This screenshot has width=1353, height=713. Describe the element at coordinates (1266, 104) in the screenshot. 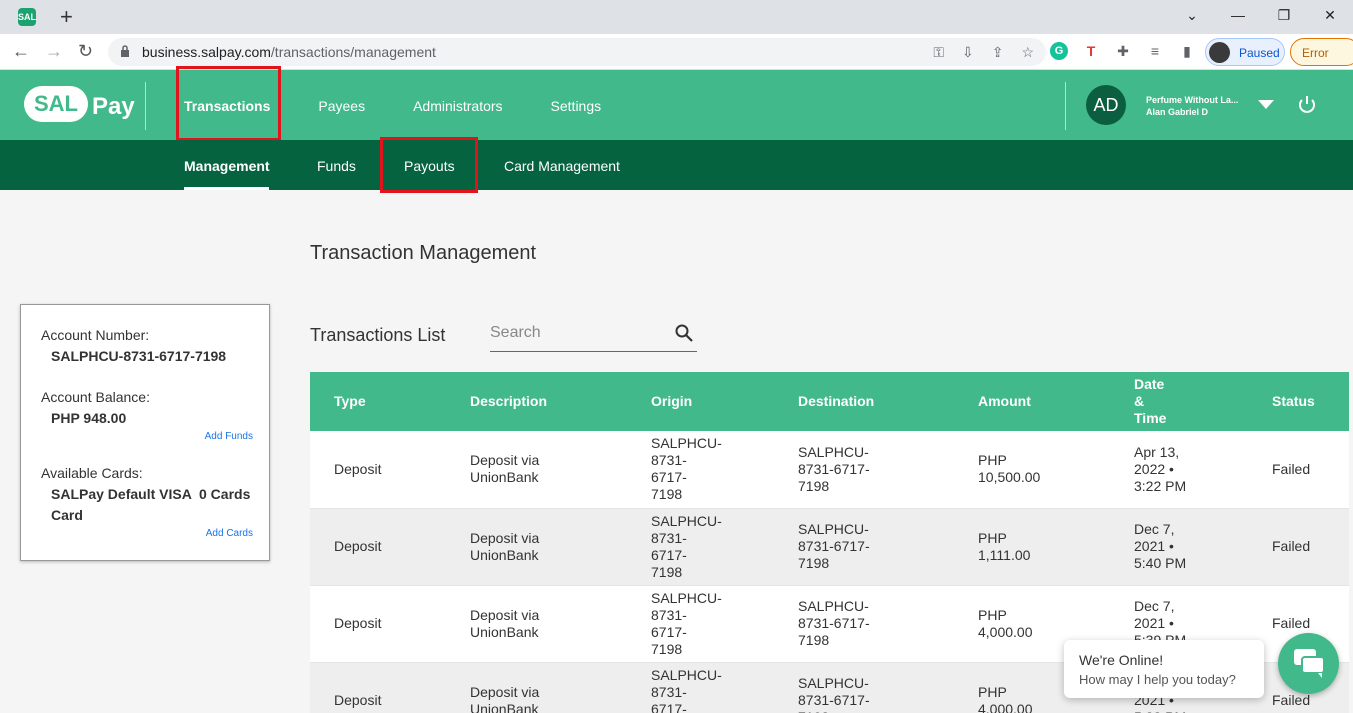

I see `caret-down-icon` at that location.